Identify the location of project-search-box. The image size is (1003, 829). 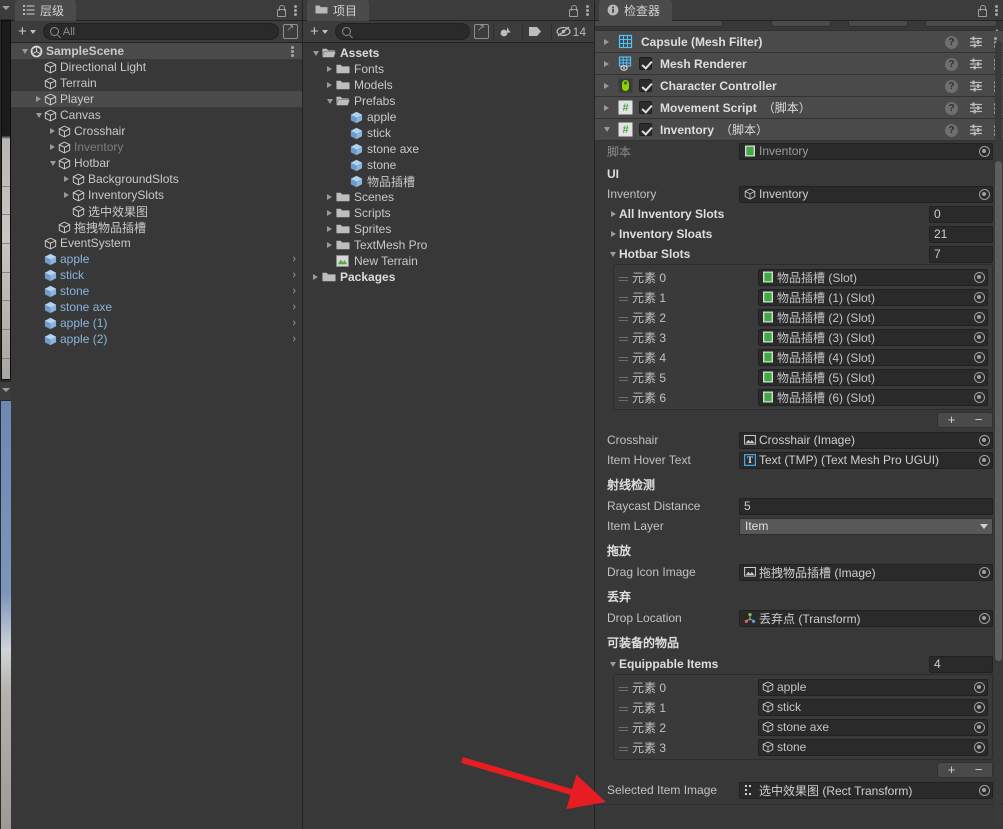
(402, 31).